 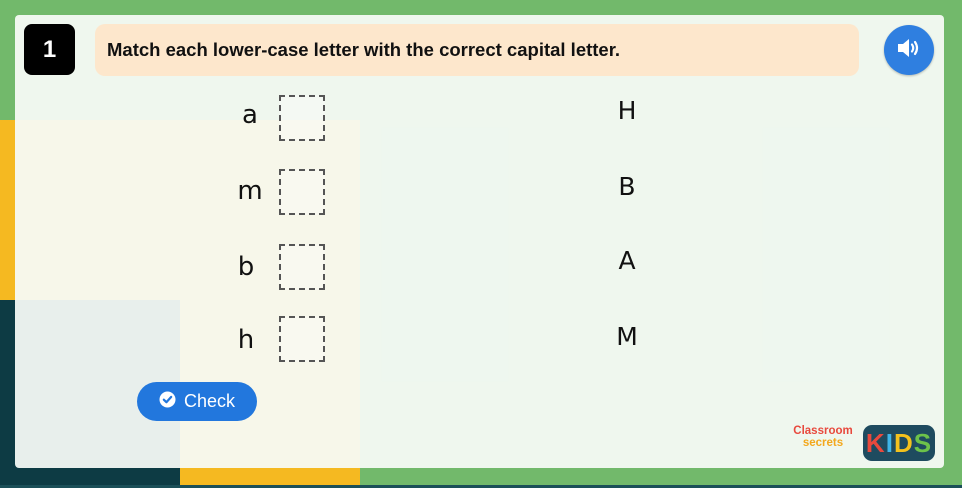 What do you see at coordinates (889, 442) in the screenshot?
I see `logo-kids-letter: I` at bounding box center [889, 442].